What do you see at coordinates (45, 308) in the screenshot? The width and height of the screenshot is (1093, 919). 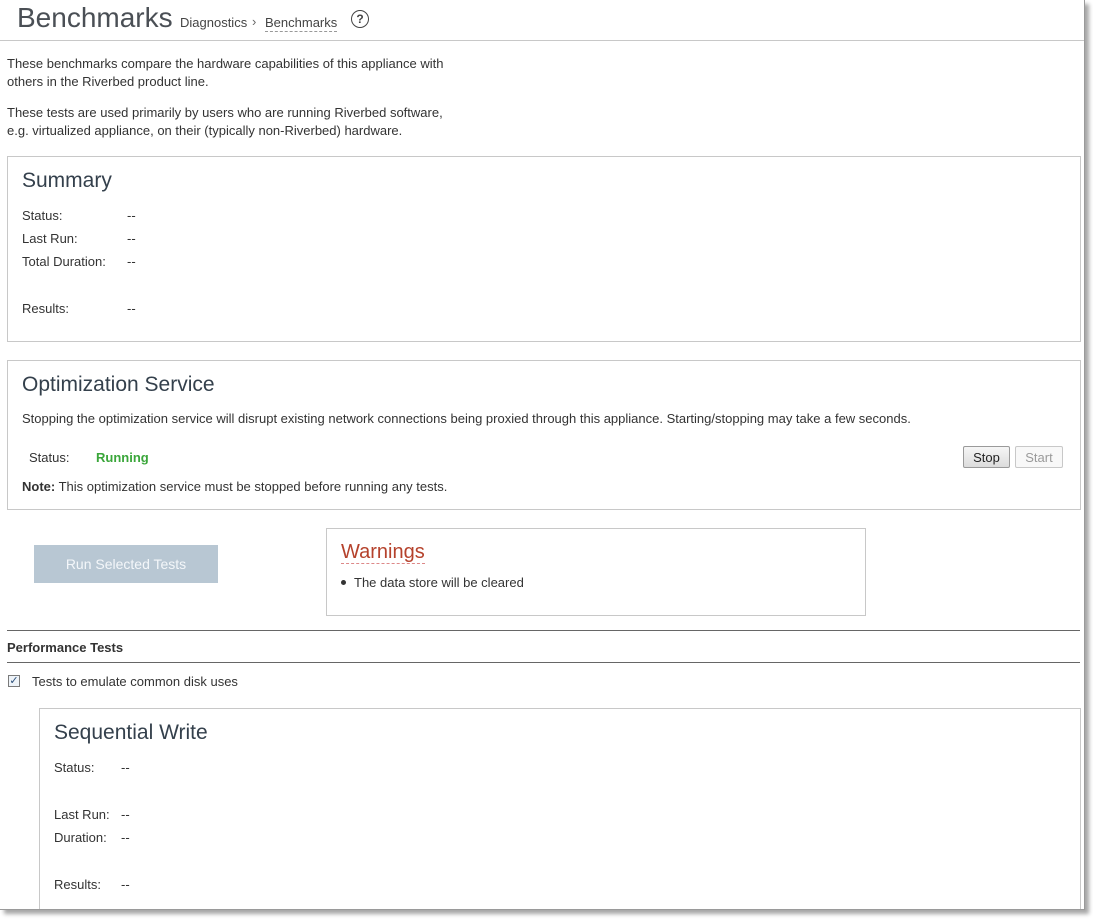 I see `summary-results-label: Results:` at bounding box center [45, 308].